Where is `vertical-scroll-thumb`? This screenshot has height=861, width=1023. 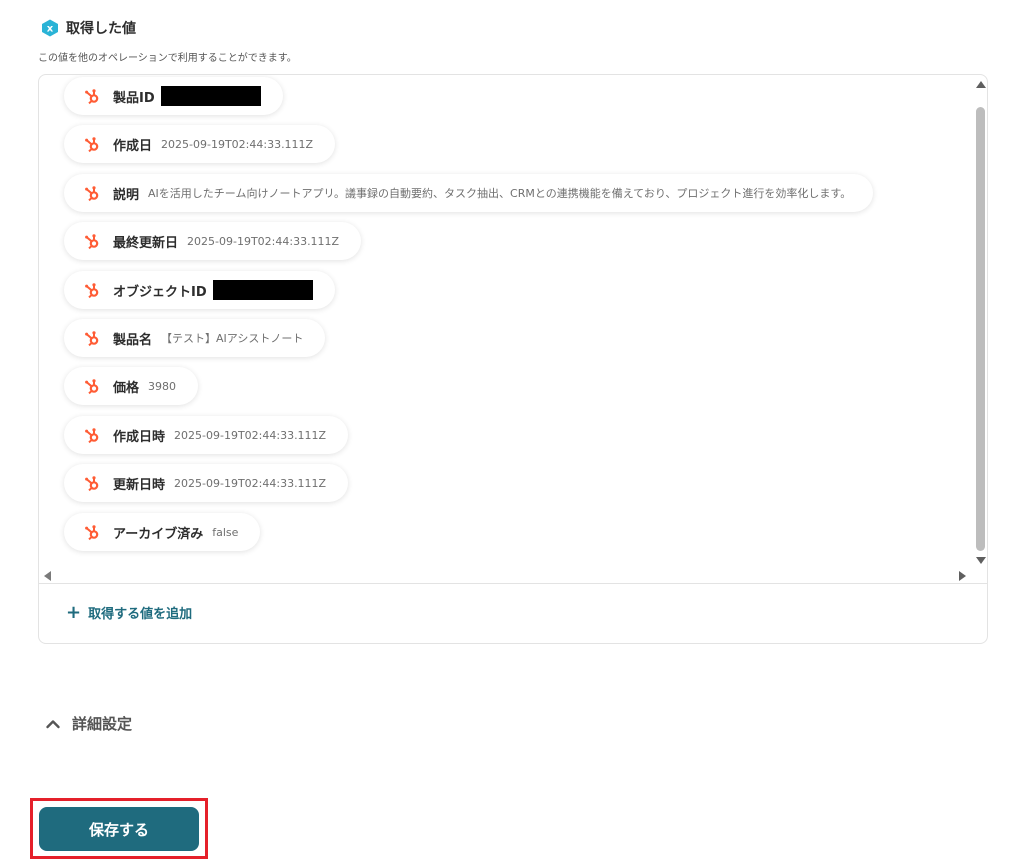
vertical-scroll-thumb is located at coordinates (980, 329).